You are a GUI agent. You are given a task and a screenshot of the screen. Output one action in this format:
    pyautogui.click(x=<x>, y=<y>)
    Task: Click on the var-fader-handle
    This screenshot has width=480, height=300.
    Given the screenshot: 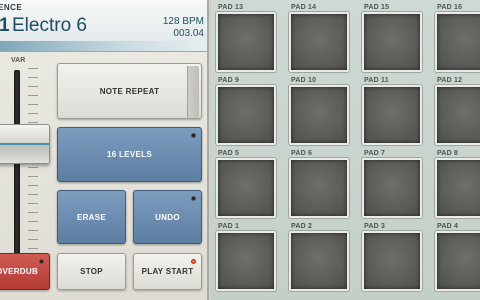 What is the action you would take?
    pyautogui.click(x=25, y=144)
    